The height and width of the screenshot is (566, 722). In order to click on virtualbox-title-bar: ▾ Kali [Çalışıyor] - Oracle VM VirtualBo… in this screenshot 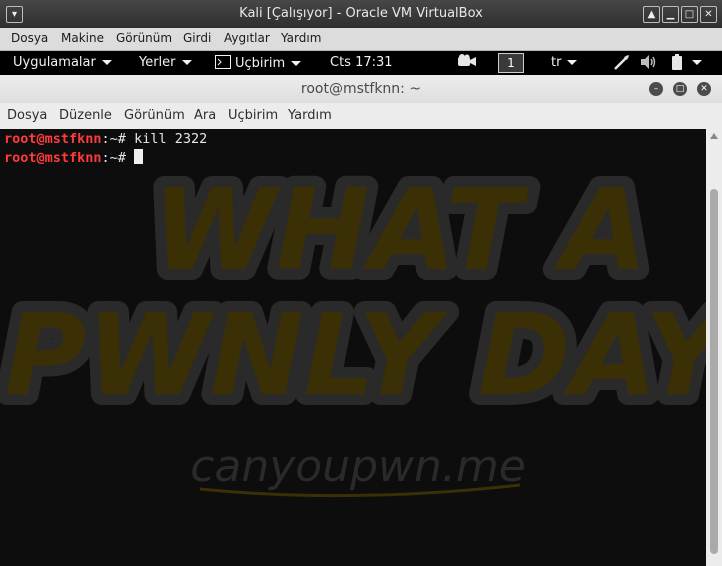, I will do `click(361, 14)`.